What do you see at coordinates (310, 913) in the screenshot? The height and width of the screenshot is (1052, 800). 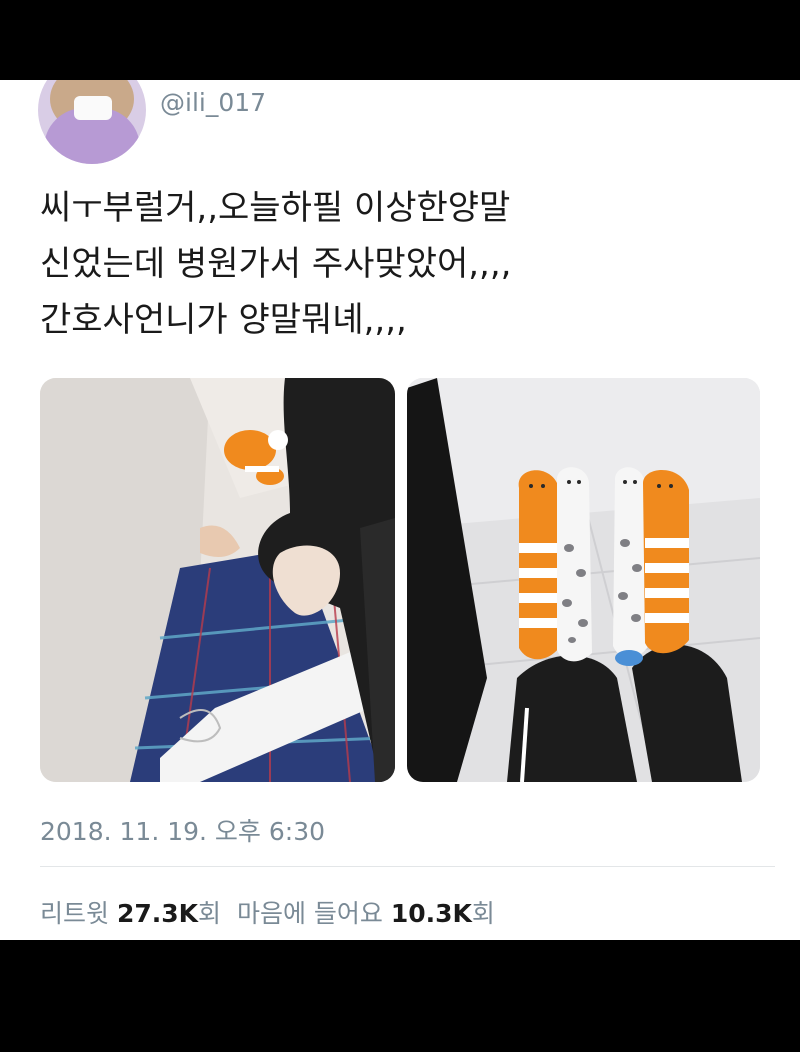 I see `like-label: 마음에 들어요` at bounding box center [310, 913].